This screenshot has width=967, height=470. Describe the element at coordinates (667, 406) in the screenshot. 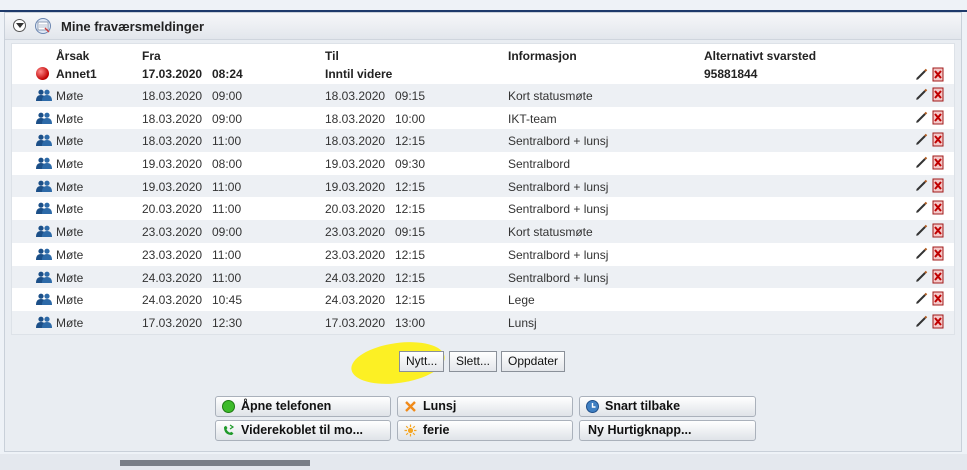

I see `quick-button-back-soon: Snart tilbake` at that location.